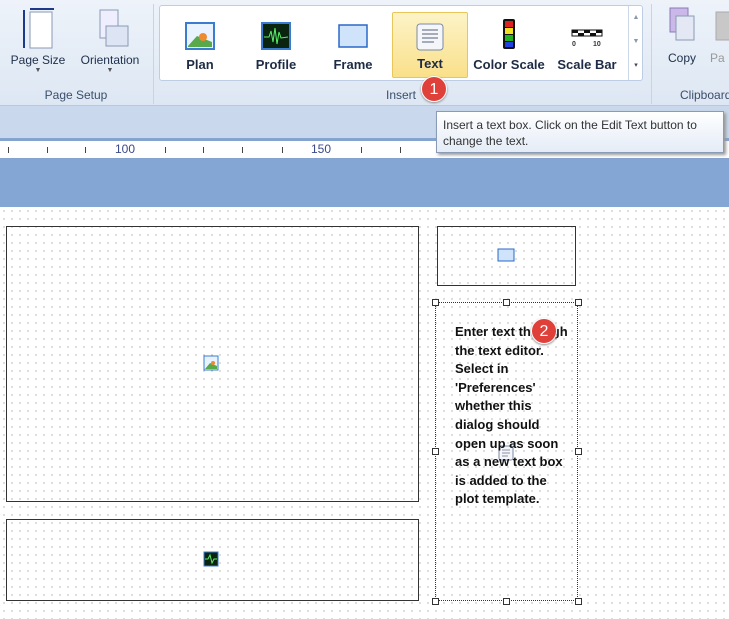 The width and height of the screenshot is (729, 619). What do you see at coordinates (587, 38) in the screenshot?
I see `scale-bar-icon: 0 10` at bounding box center [587, 38].